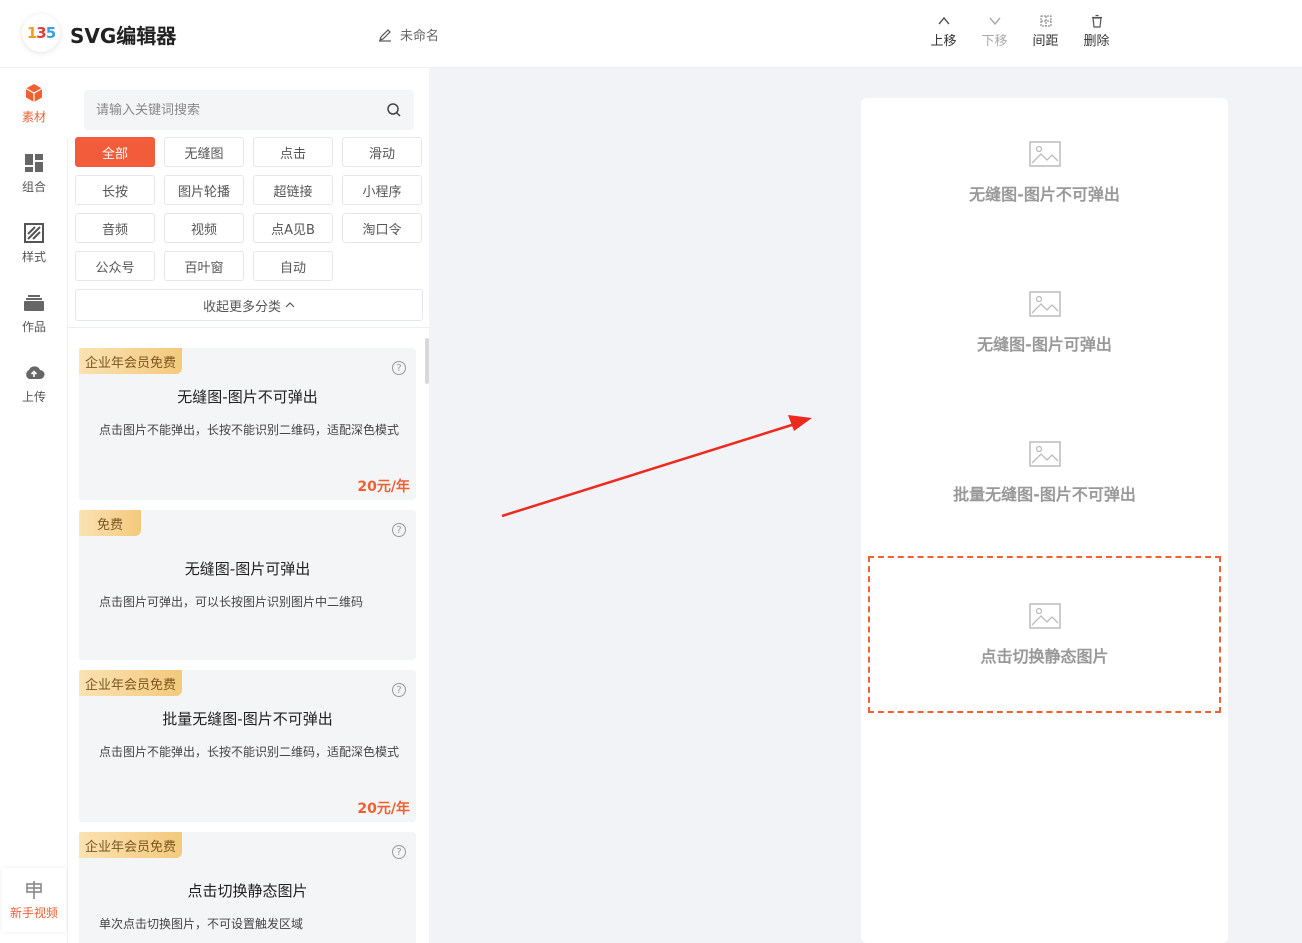  Describe the element at coordinates (204, 190) in the screenshot. I see `category-tag-carousel: 图片轮播` at that location.